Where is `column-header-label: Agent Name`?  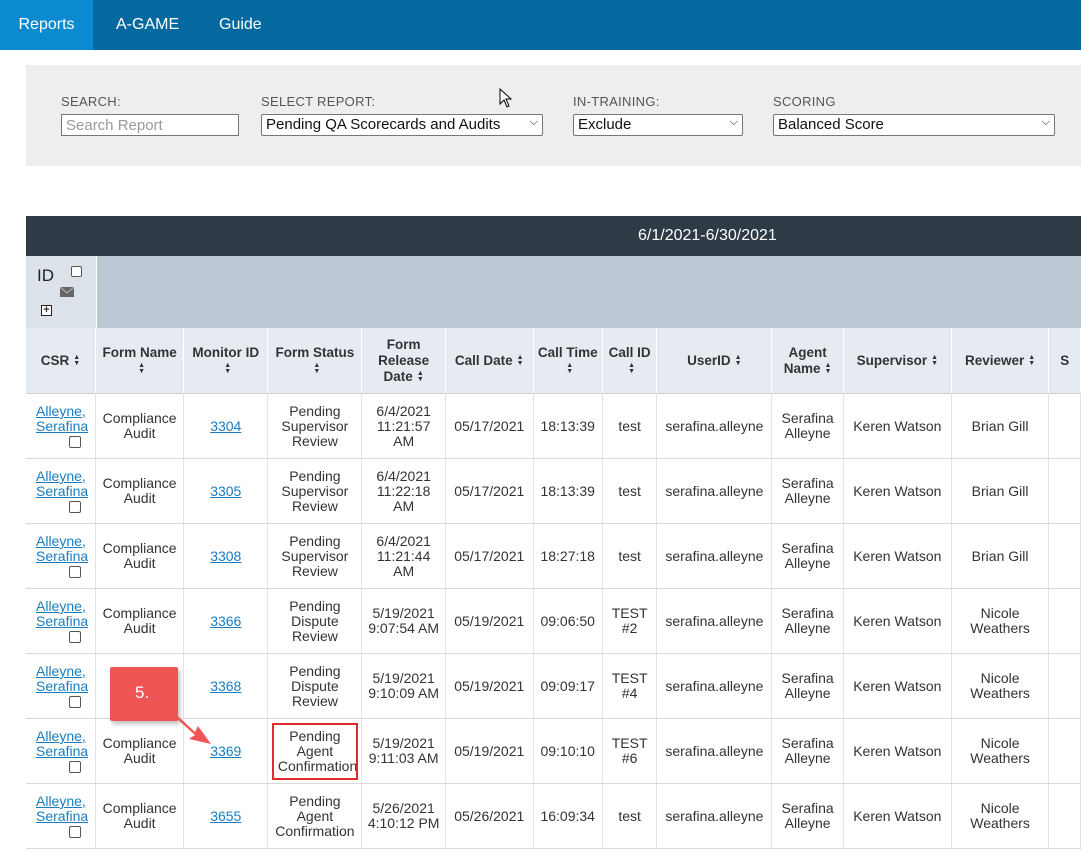 column-header-label: Agent Name is located at coordinates (805, 360).